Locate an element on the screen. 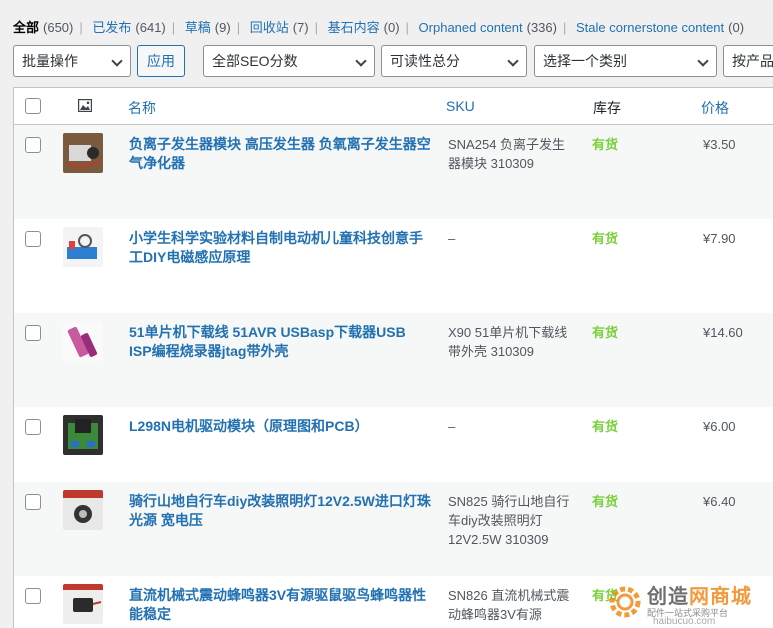 Image resolution: width=773 pixels, height=628 pixels. product-price: ¥3.50 is located at coordinates (719, 144).